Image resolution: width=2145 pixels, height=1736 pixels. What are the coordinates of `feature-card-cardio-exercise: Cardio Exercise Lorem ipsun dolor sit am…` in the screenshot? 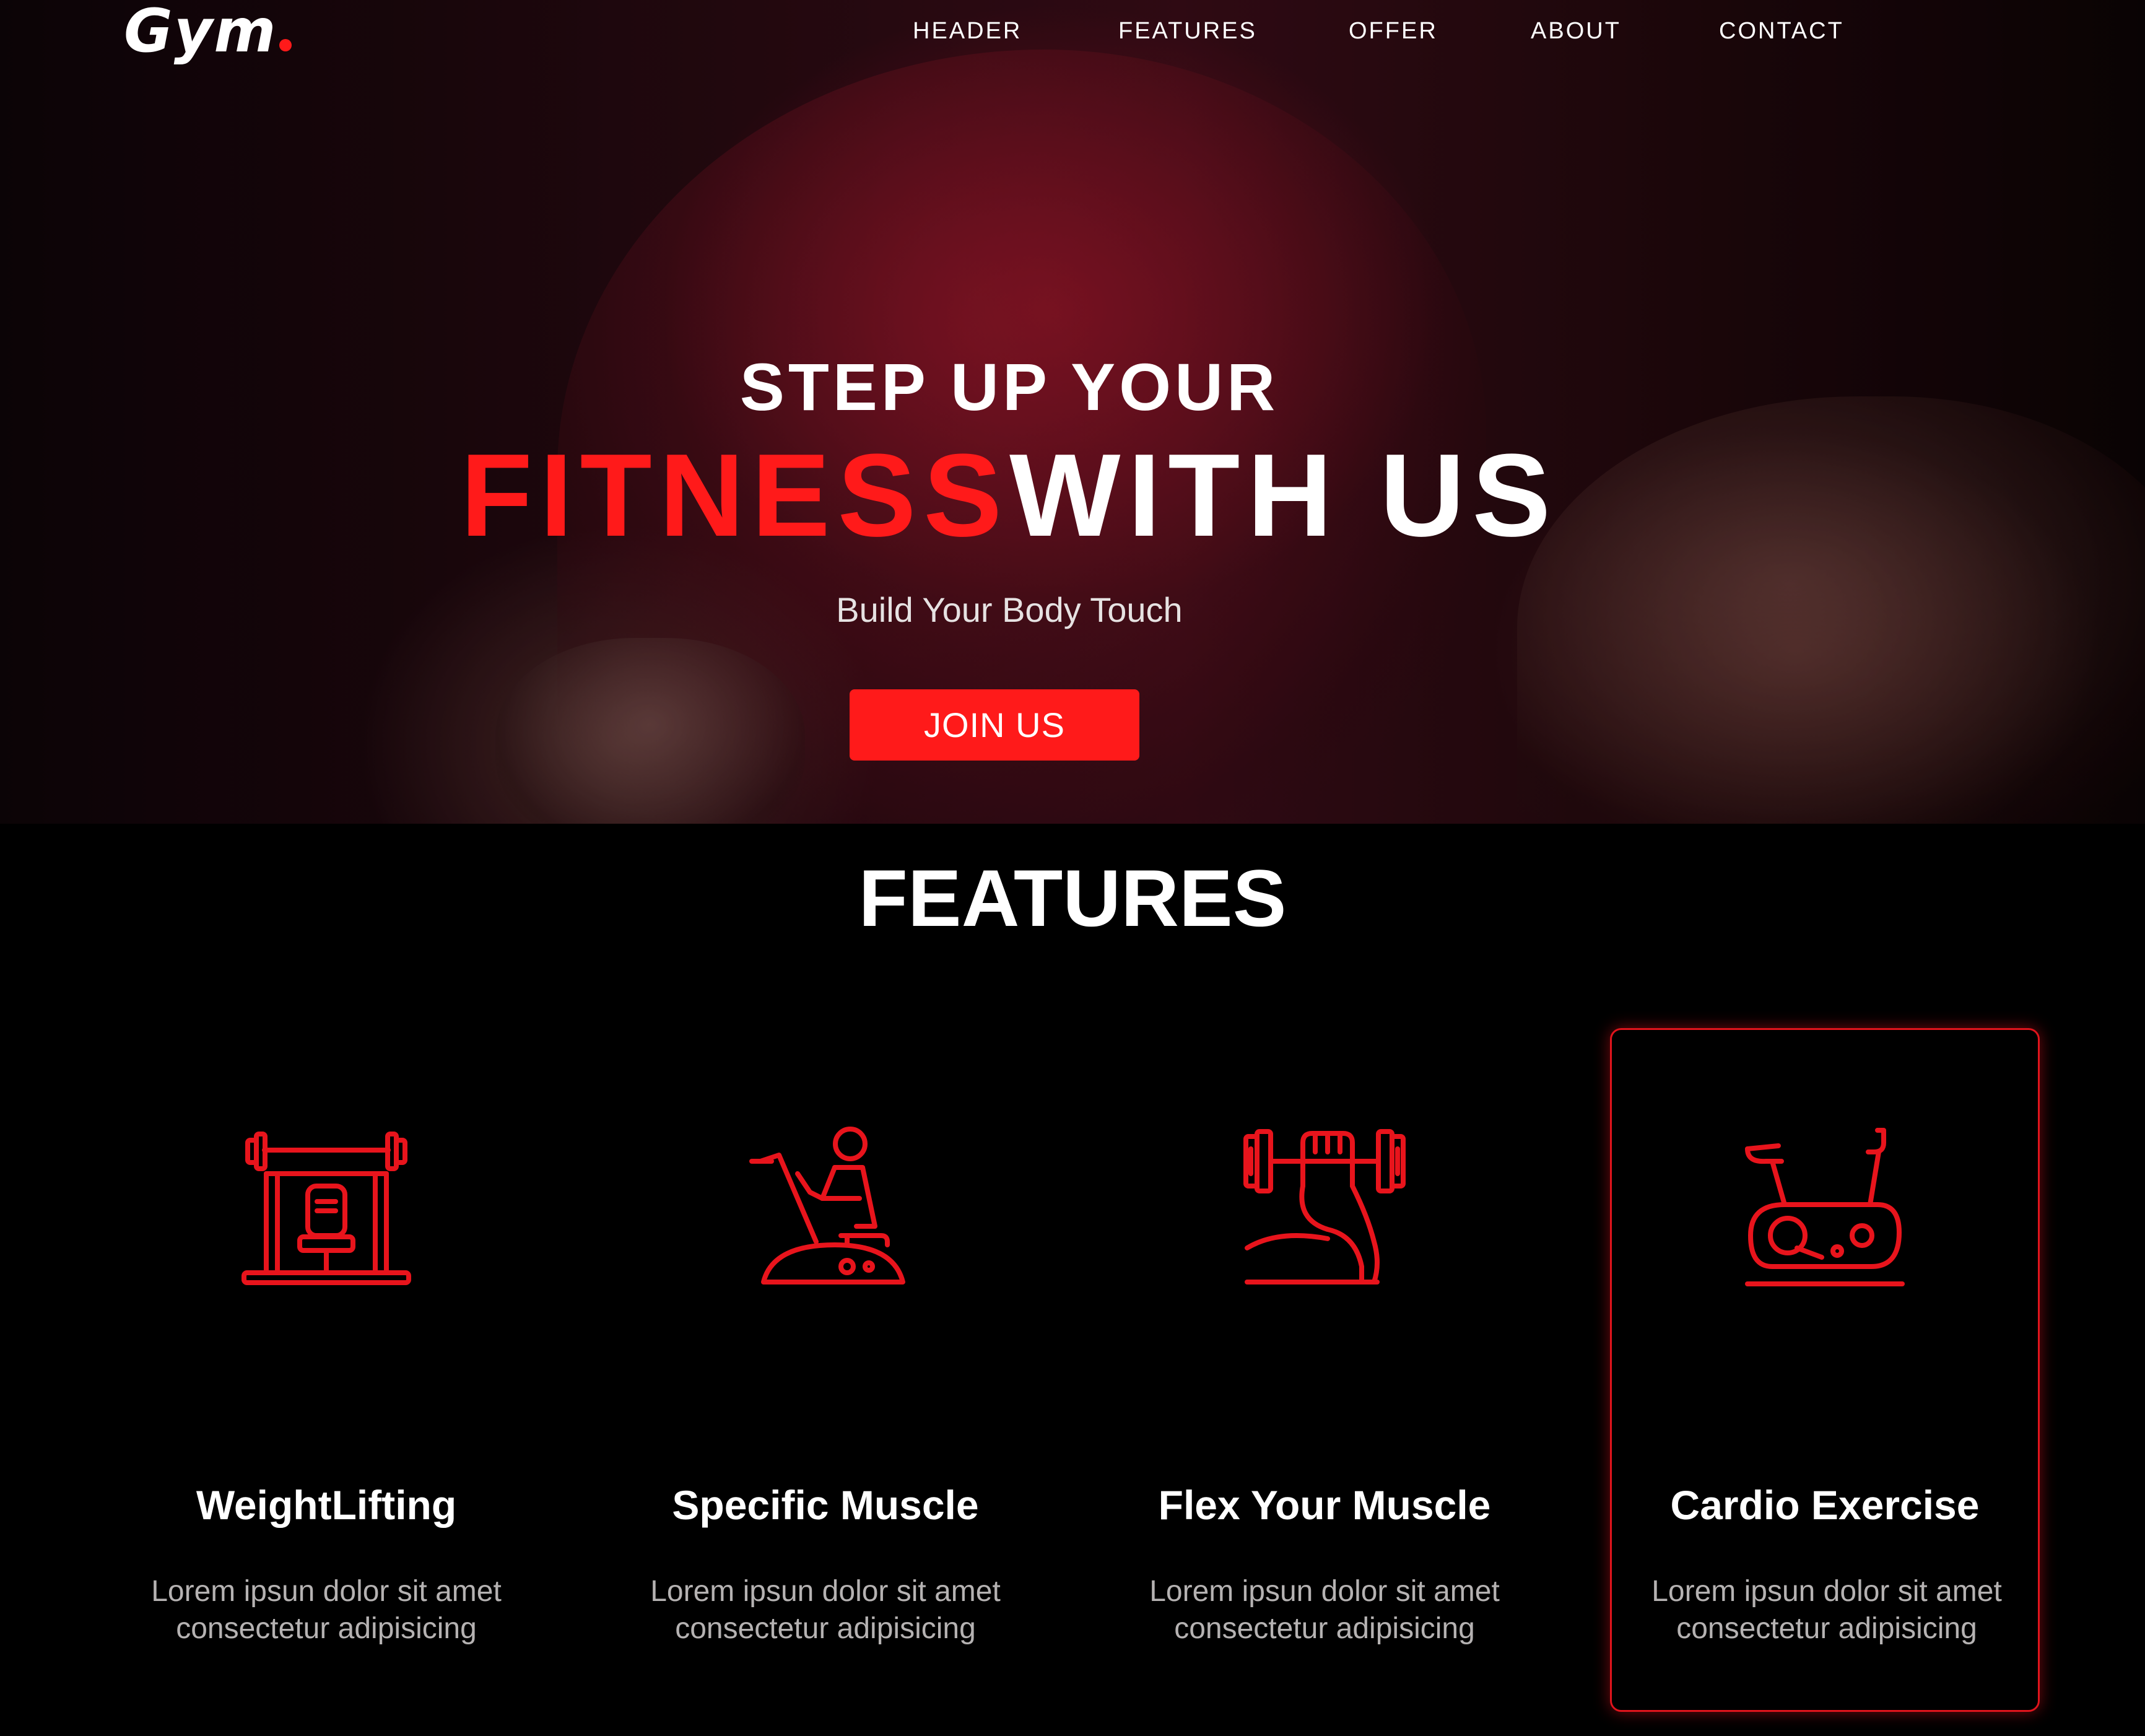 It's located at (1825, 1370).